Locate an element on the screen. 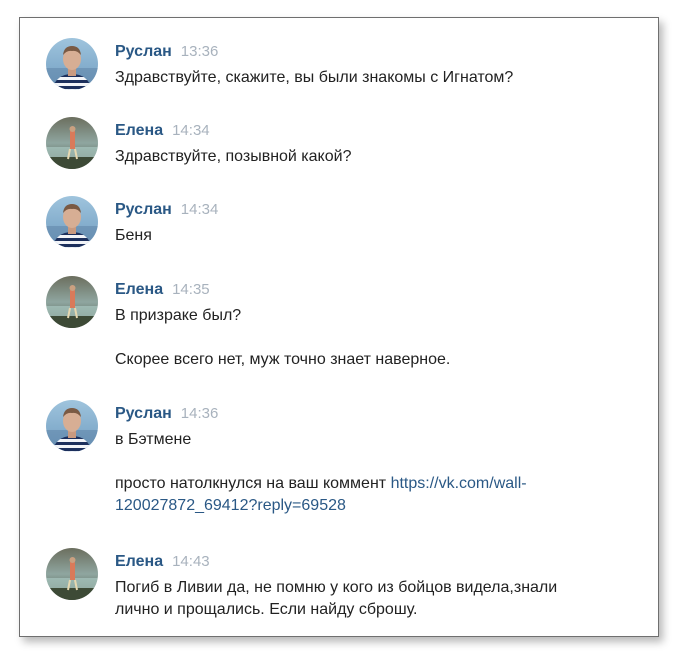 The image size is (677, 659). message-time: 13:36 is located at coordinates (200, 51).